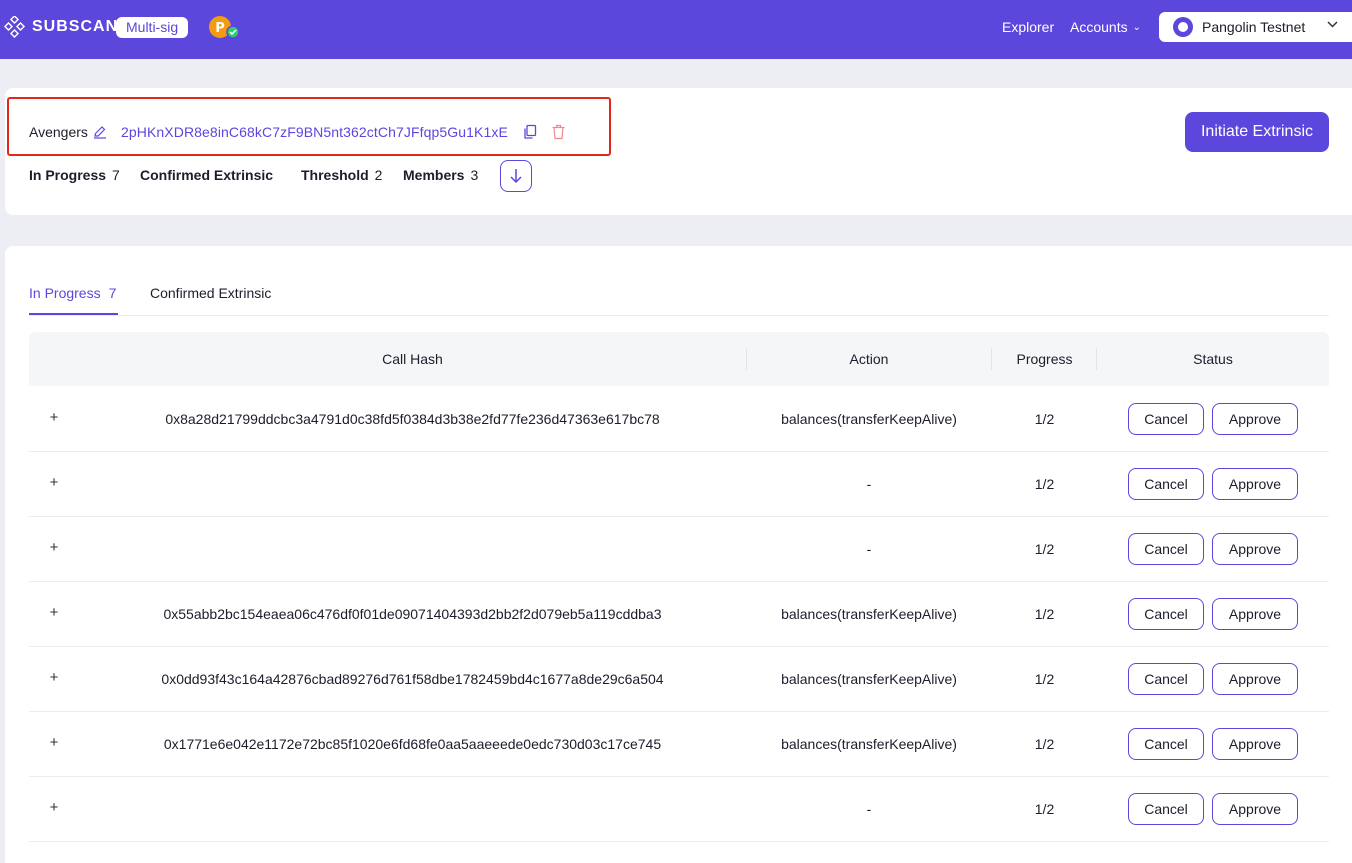  I want to click on stat-value: 7, so click(116, 175).